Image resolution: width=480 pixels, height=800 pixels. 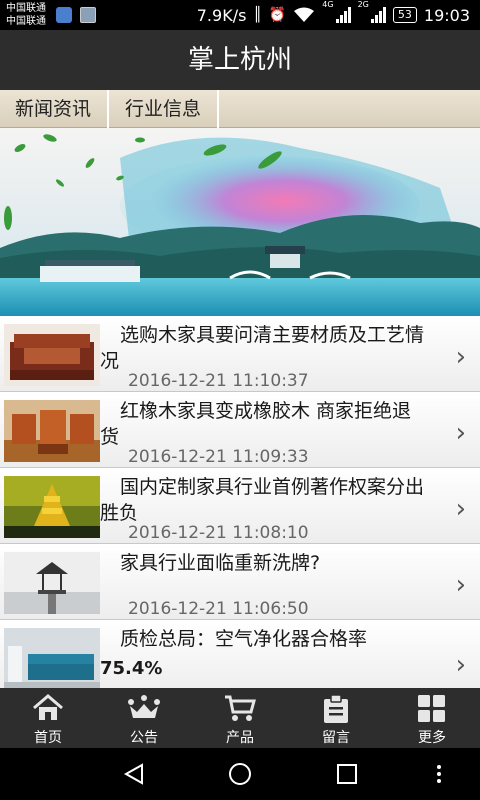 What do you see at coordinates (304, 14) in the screenshot?
I see `wifi-icon` at bounding box center [304, 14].